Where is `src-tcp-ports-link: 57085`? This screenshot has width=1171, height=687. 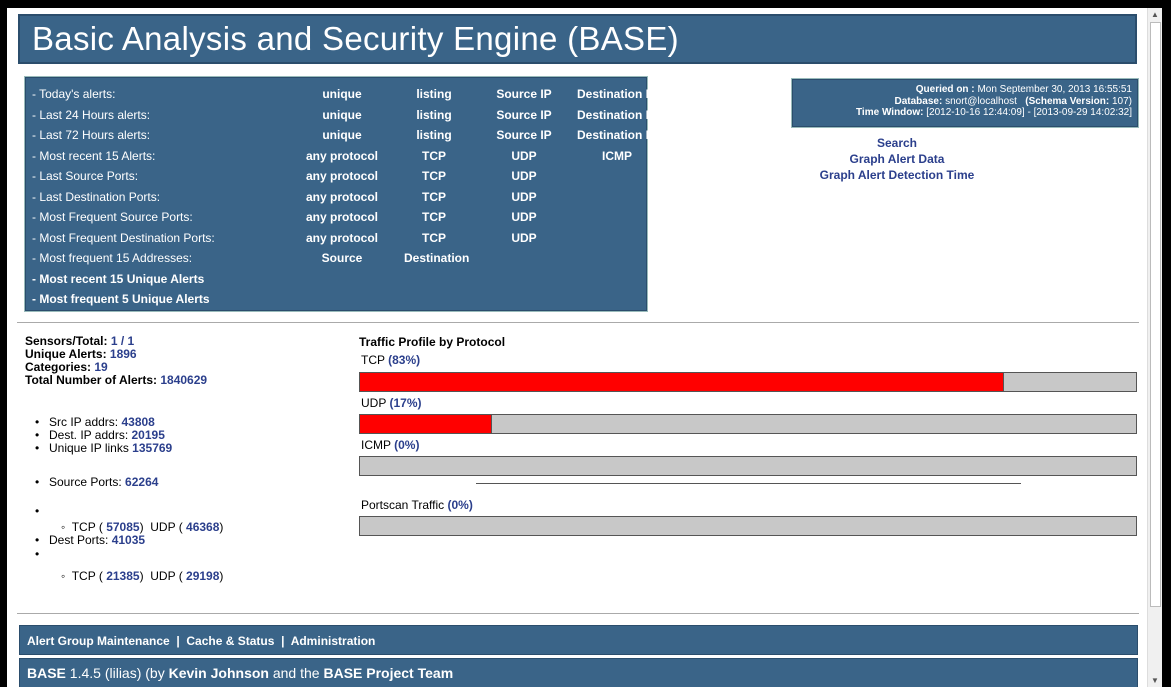 src-tcp-ports-link: 57085 is located at coordinates (122, 527).